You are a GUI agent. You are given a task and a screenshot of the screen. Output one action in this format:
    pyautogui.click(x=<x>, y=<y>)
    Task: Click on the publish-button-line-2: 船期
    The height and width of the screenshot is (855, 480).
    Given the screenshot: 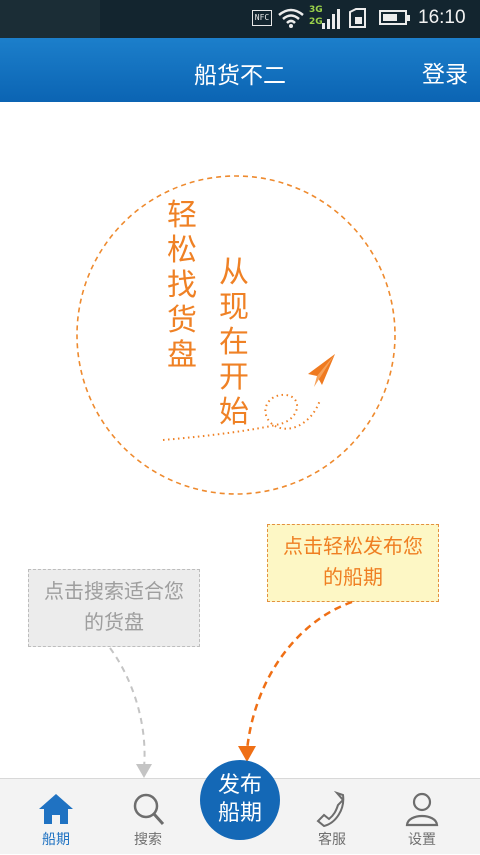 What is the action you would take?
    pyautogui.click(x=240, y=813)
    